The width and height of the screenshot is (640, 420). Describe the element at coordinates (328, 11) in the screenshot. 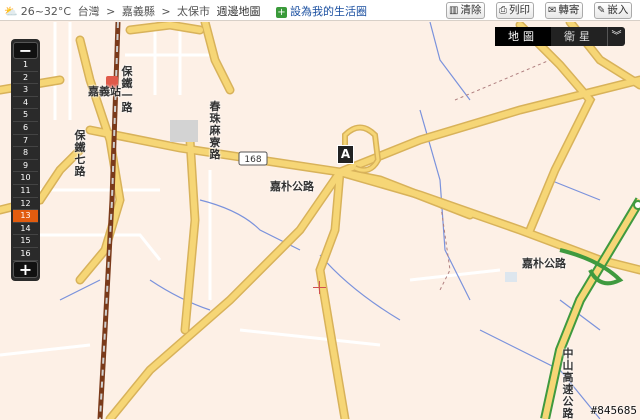

I see `set-life-circle-label: 設為我的生活圈` at that location.